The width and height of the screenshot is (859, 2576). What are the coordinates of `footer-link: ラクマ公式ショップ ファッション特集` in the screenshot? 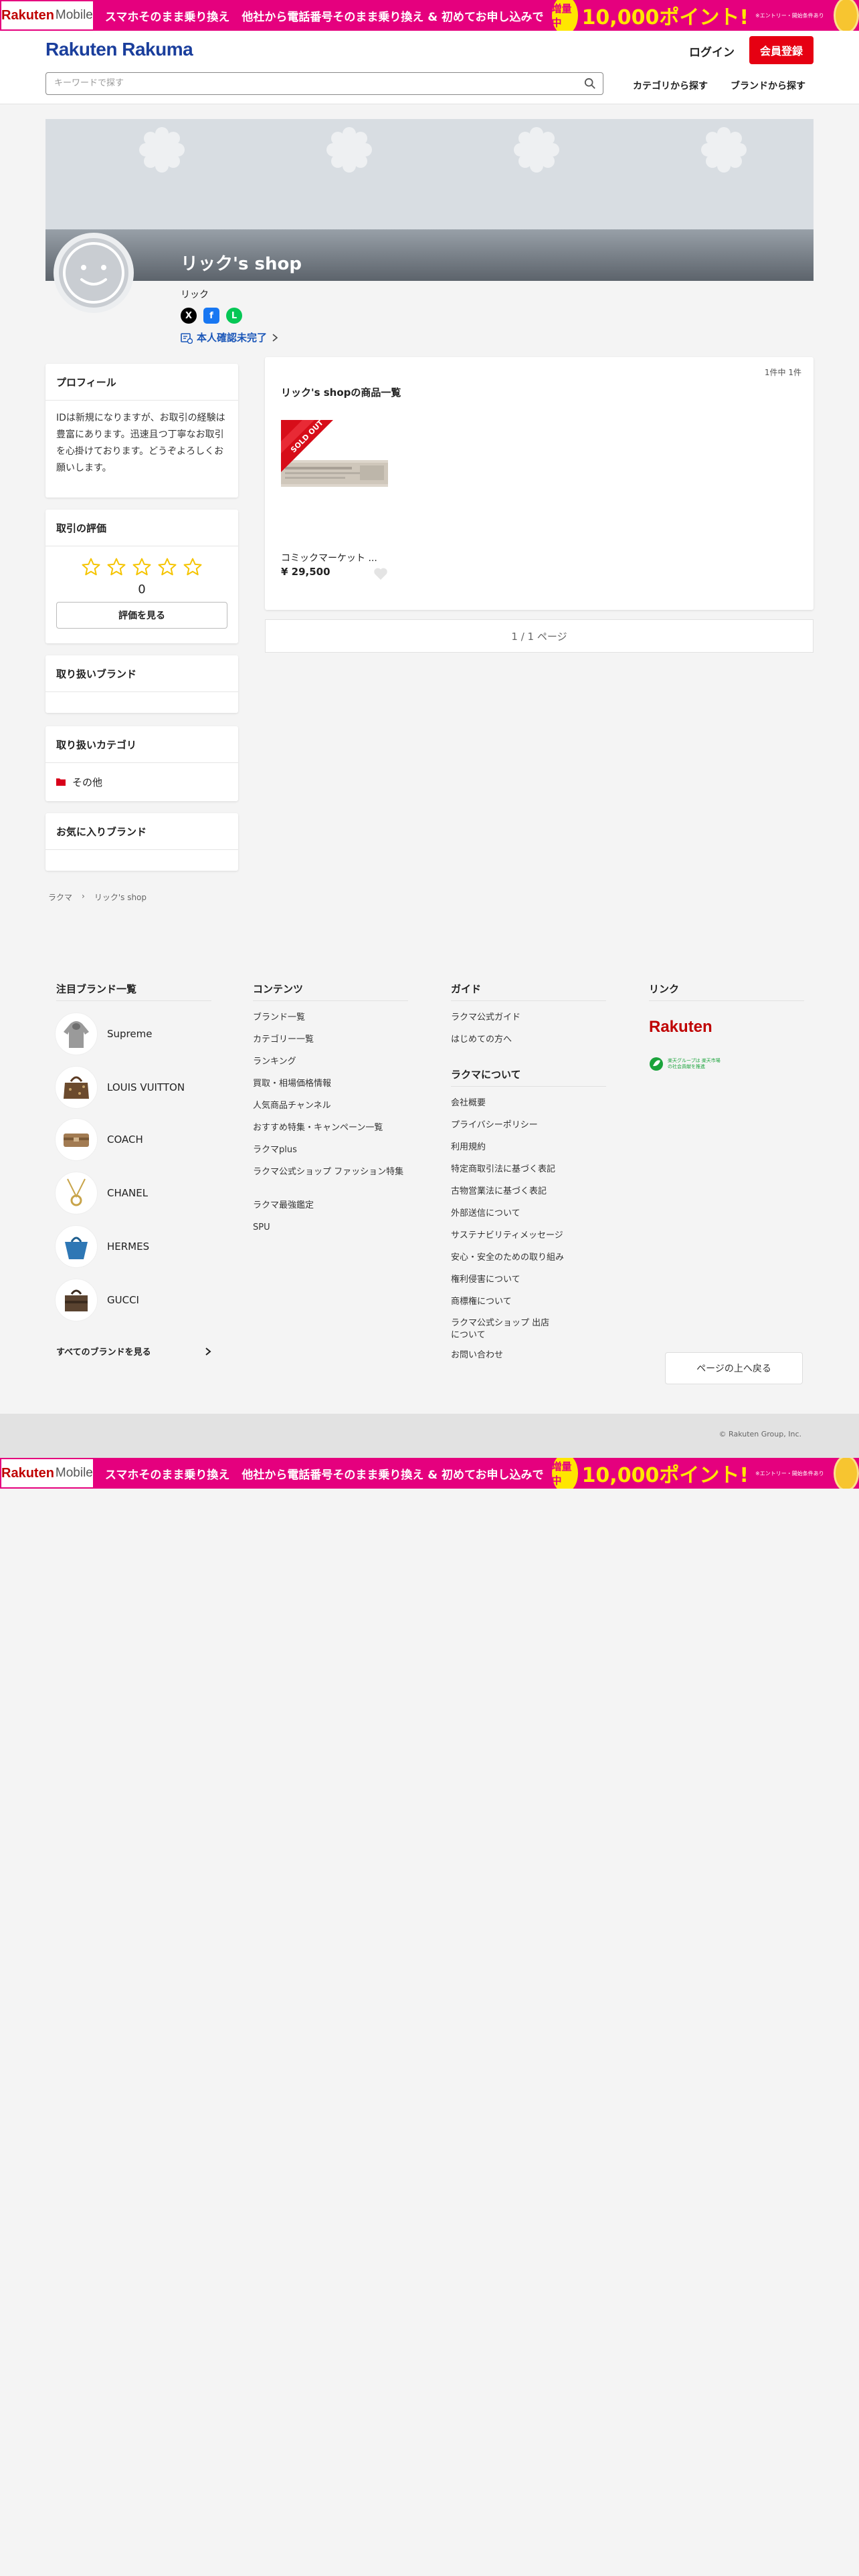 It's located at (330, 1172).